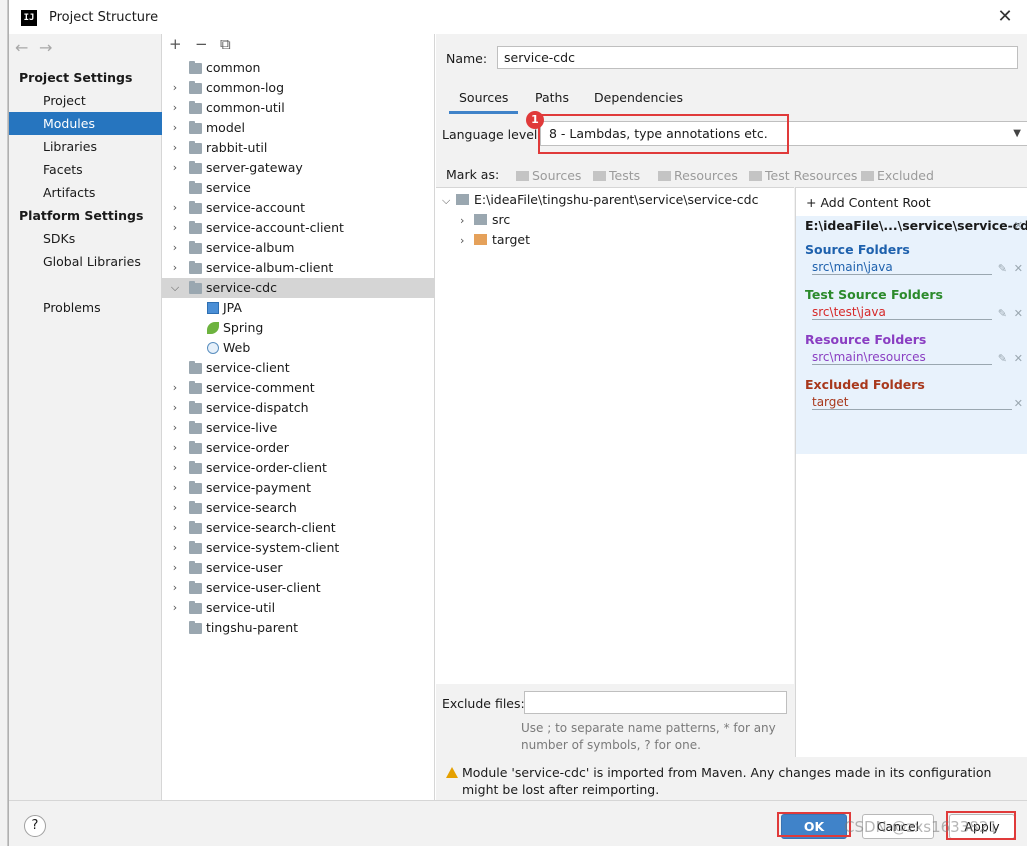  Describe the element at coordinates (81, 215) in the screenshot. I see `nav-heading-platform-settings: Platform Settings` at that location.